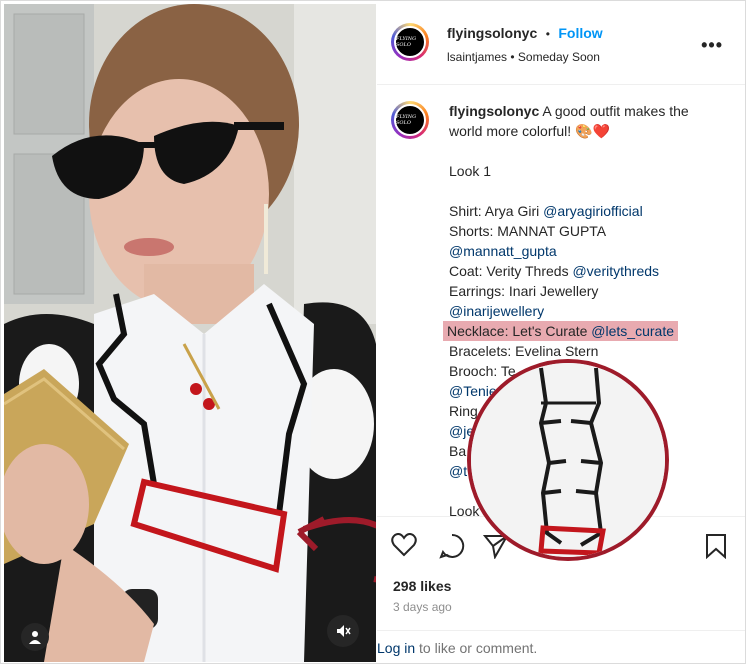 This screenshot has width=748, height=666. What do you see at coordinates (593, 211) in the screenshot?
I see `shirt-mention: @aryagiriofficial` at bounding box center [593, 211].